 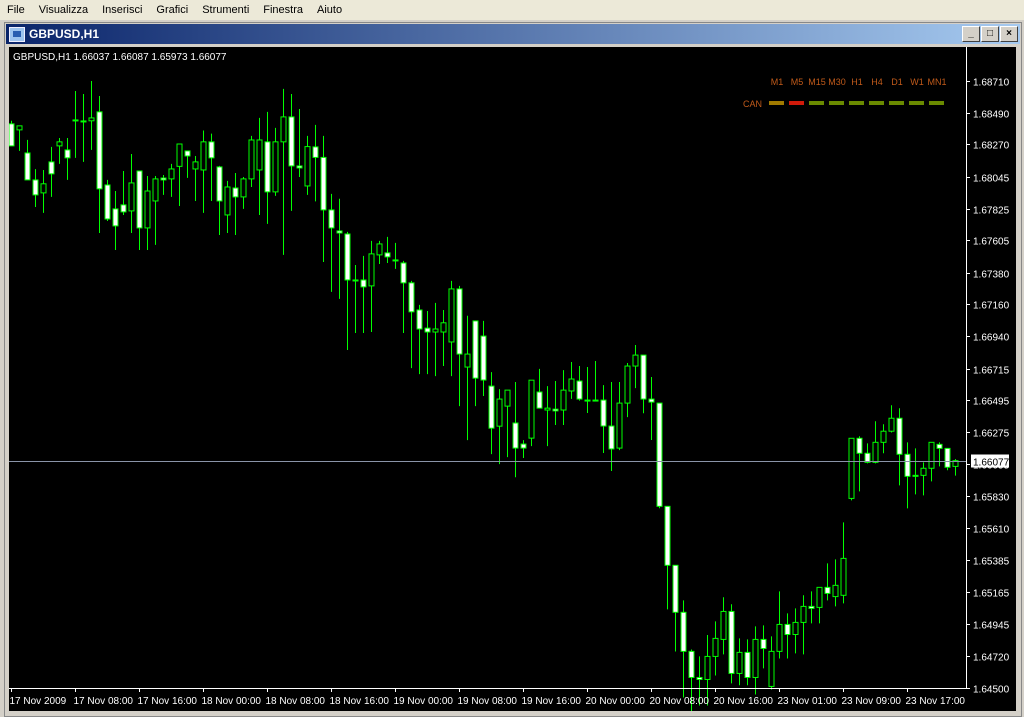 I want to click on menu-aiuto: Aiuto, so click(x=329, y=10).